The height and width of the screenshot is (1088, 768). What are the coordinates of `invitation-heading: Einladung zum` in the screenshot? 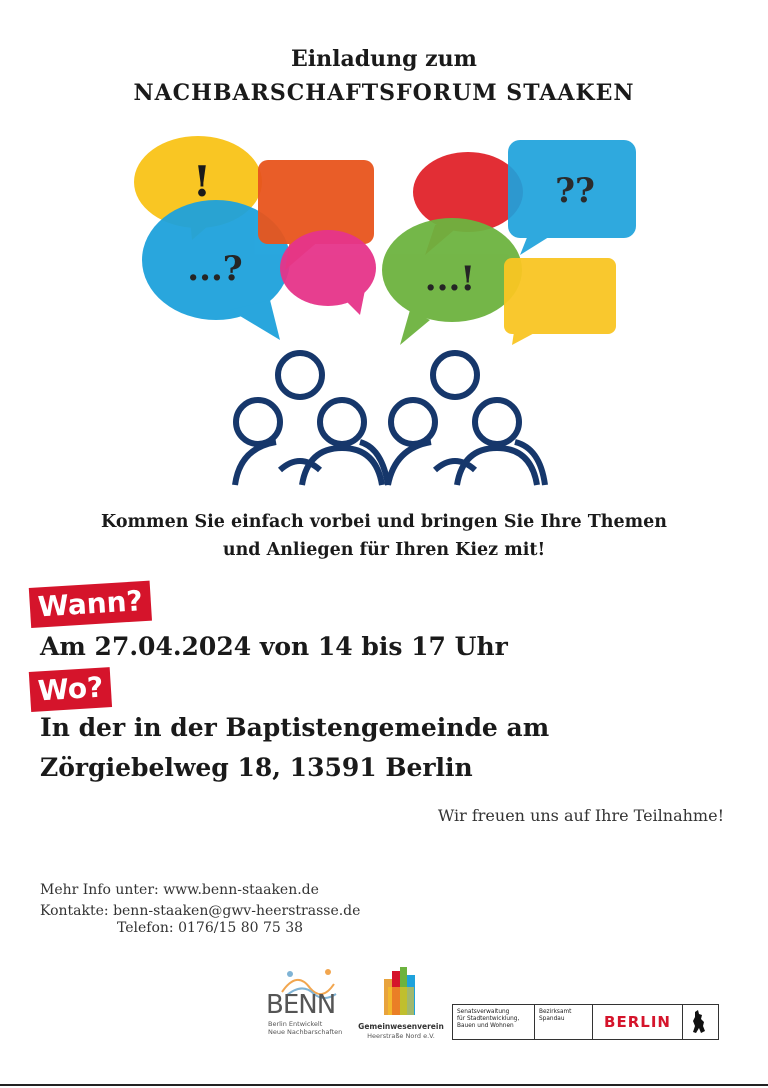 It's located at (384, 59).